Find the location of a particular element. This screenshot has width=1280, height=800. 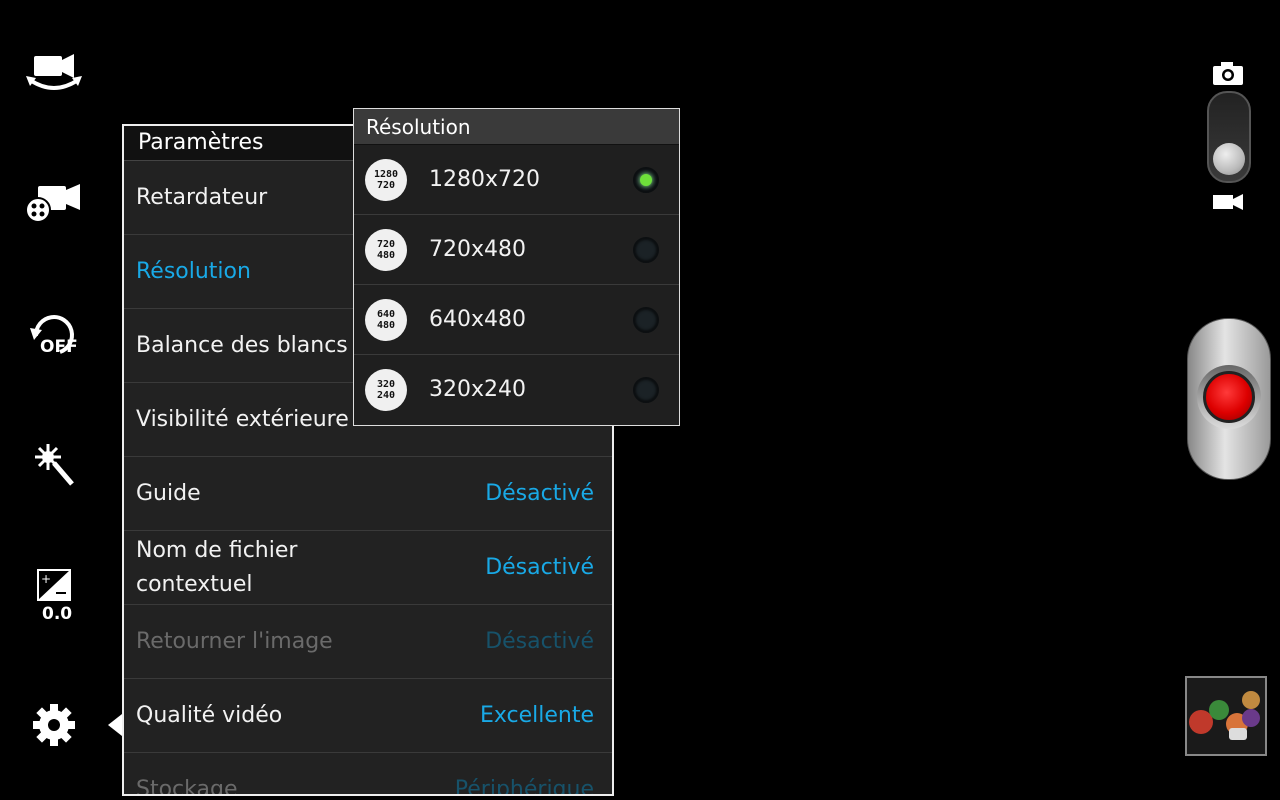

panel-pointer is located at coordinates (115, 725).